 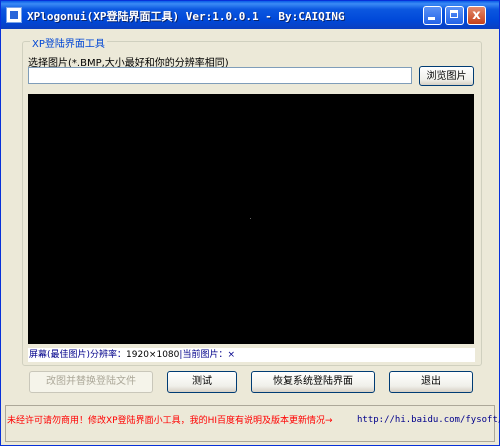 What do you see at coordinates (431, 382) in the screenshot?
I see `exit-button: 退出` at bounding box center [431, 382].